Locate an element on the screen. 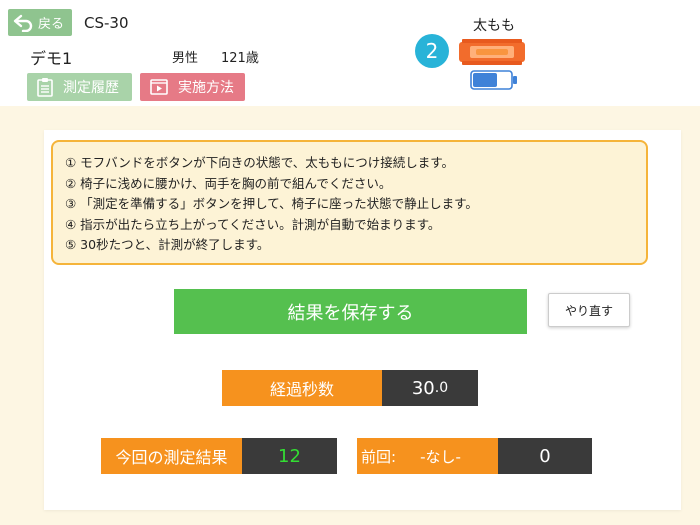  instruction-step: ① モフバンドをボタンが下向きの状態で、太ももにつけ接続します。 is located at coordinates (260, 162).